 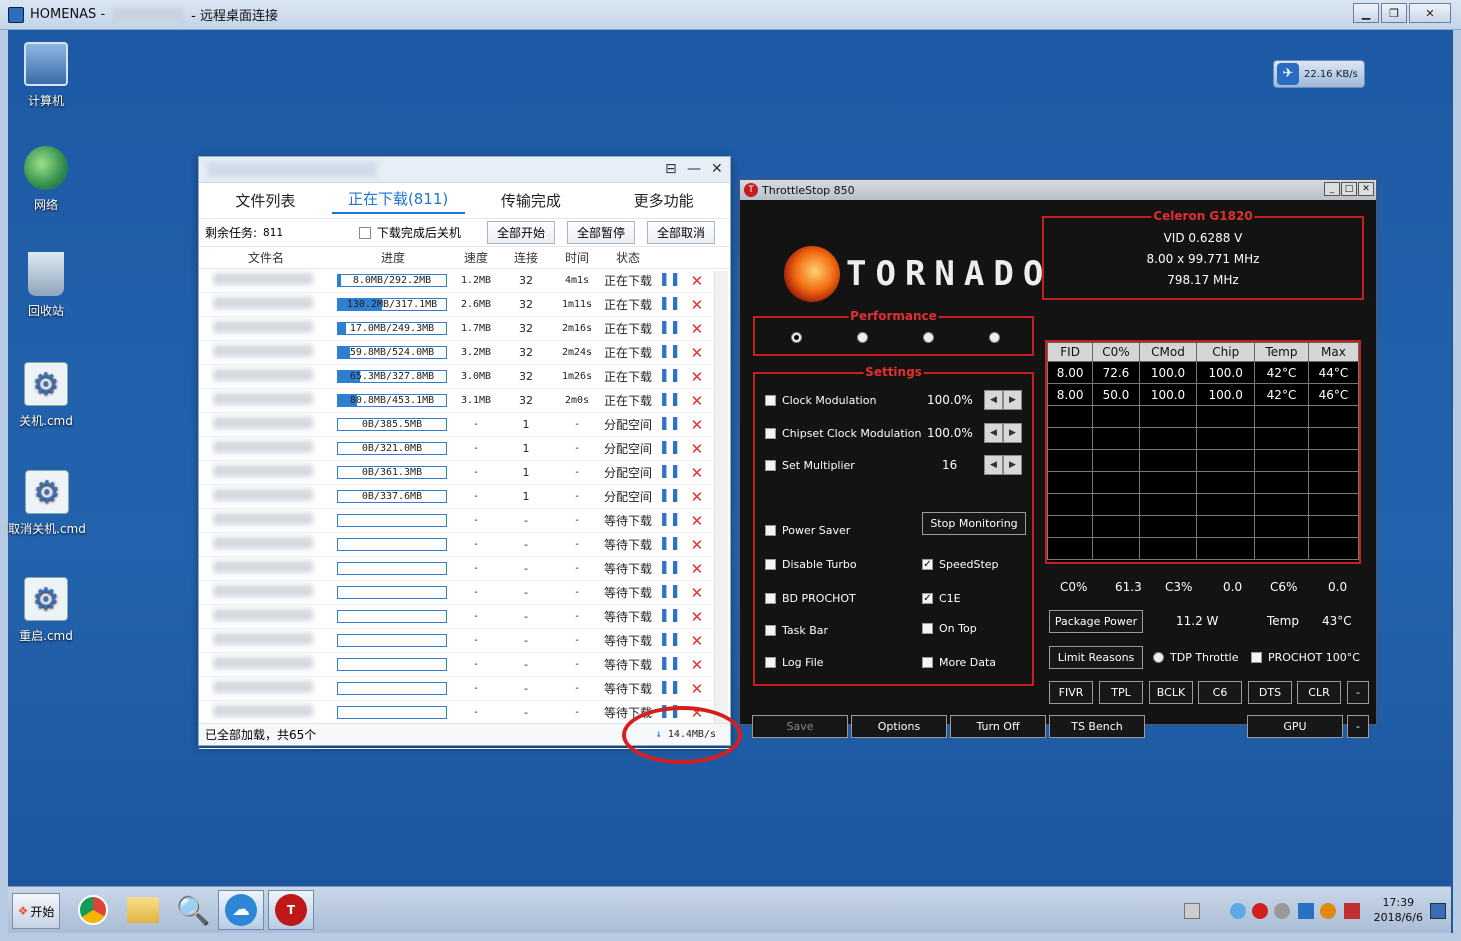 What do you see at coordinates (628, 257) in the screenshot?
I see `col-status: 状态` at bounding box center [628, 257].